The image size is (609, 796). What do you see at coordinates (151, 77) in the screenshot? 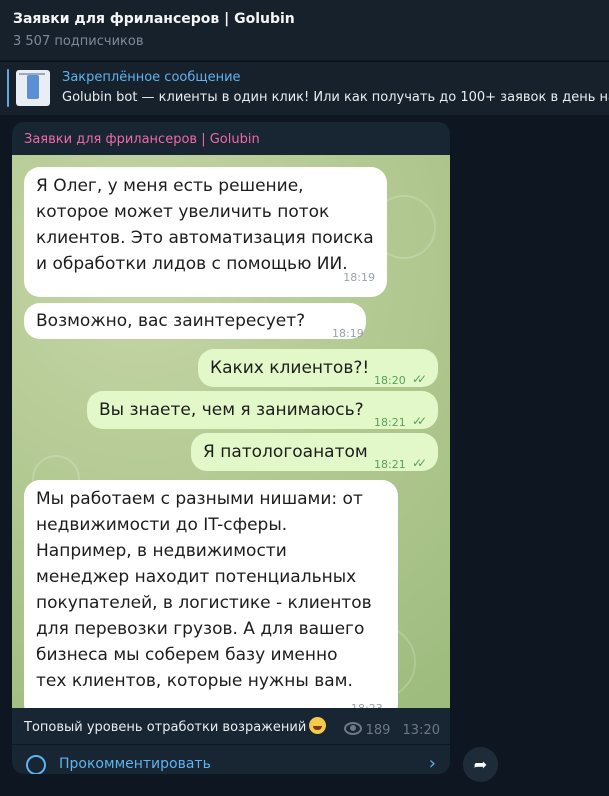
I see `pinned-label: Закреплённое сообщение` at bounding box center [151, 77].